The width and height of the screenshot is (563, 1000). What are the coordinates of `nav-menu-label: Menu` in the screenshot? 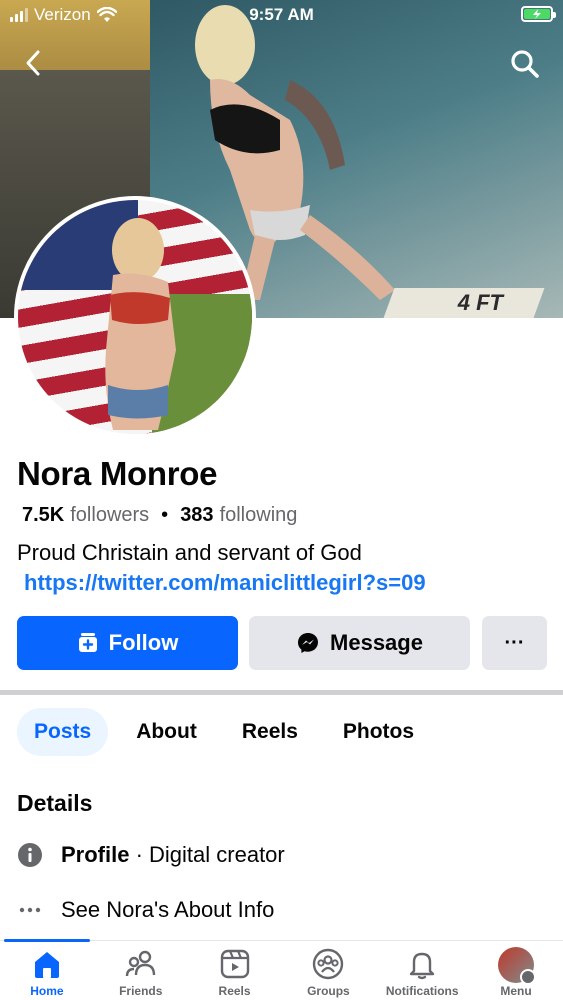 It's located at (516, 991).